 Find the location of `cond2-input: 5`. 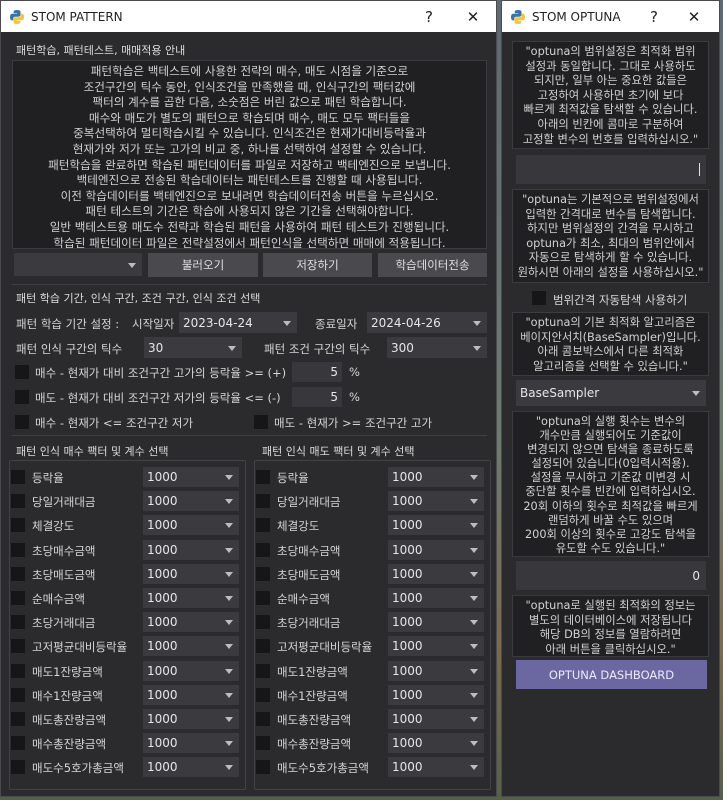

cond2-input: 5 is located at coordinates (317, 397).